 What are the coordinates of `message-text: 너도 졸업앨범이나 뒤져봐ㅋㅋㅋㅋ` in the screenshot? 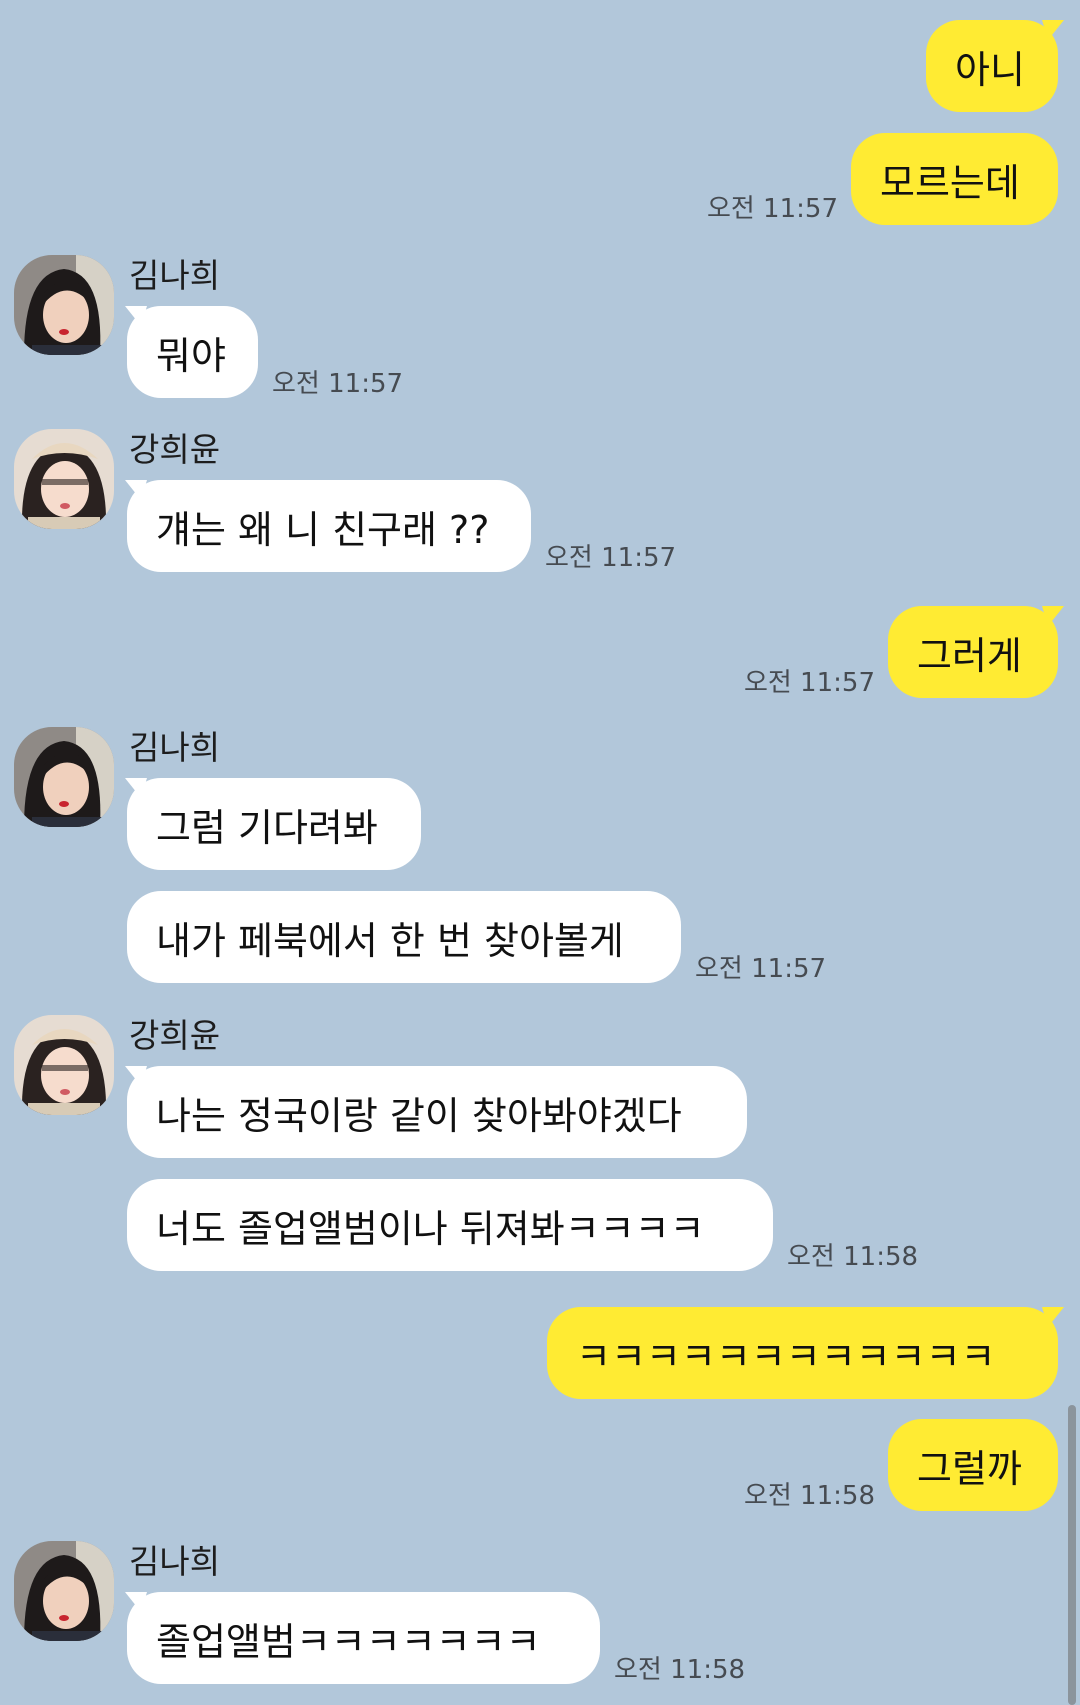 It's located at (430, 1228).